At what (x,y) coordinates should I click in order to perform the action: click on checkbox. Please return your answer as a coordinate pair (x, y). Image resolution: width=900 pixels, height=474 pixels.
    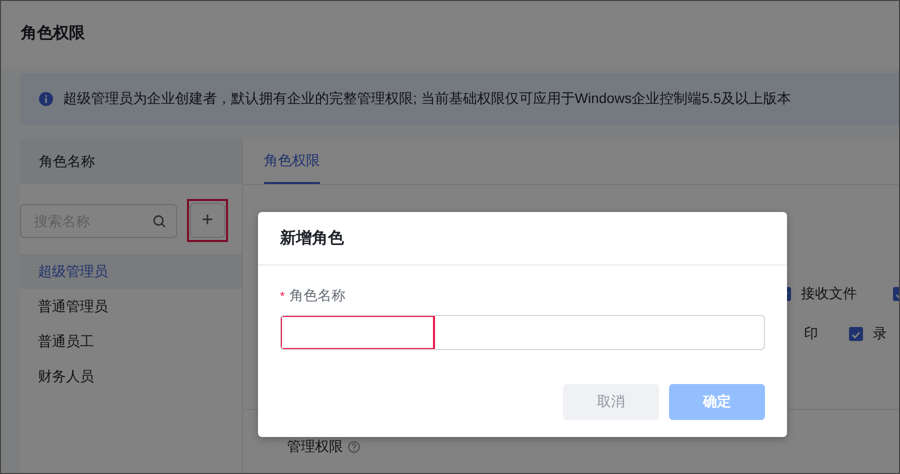
    Looking at the image, I should click on (856, 334).